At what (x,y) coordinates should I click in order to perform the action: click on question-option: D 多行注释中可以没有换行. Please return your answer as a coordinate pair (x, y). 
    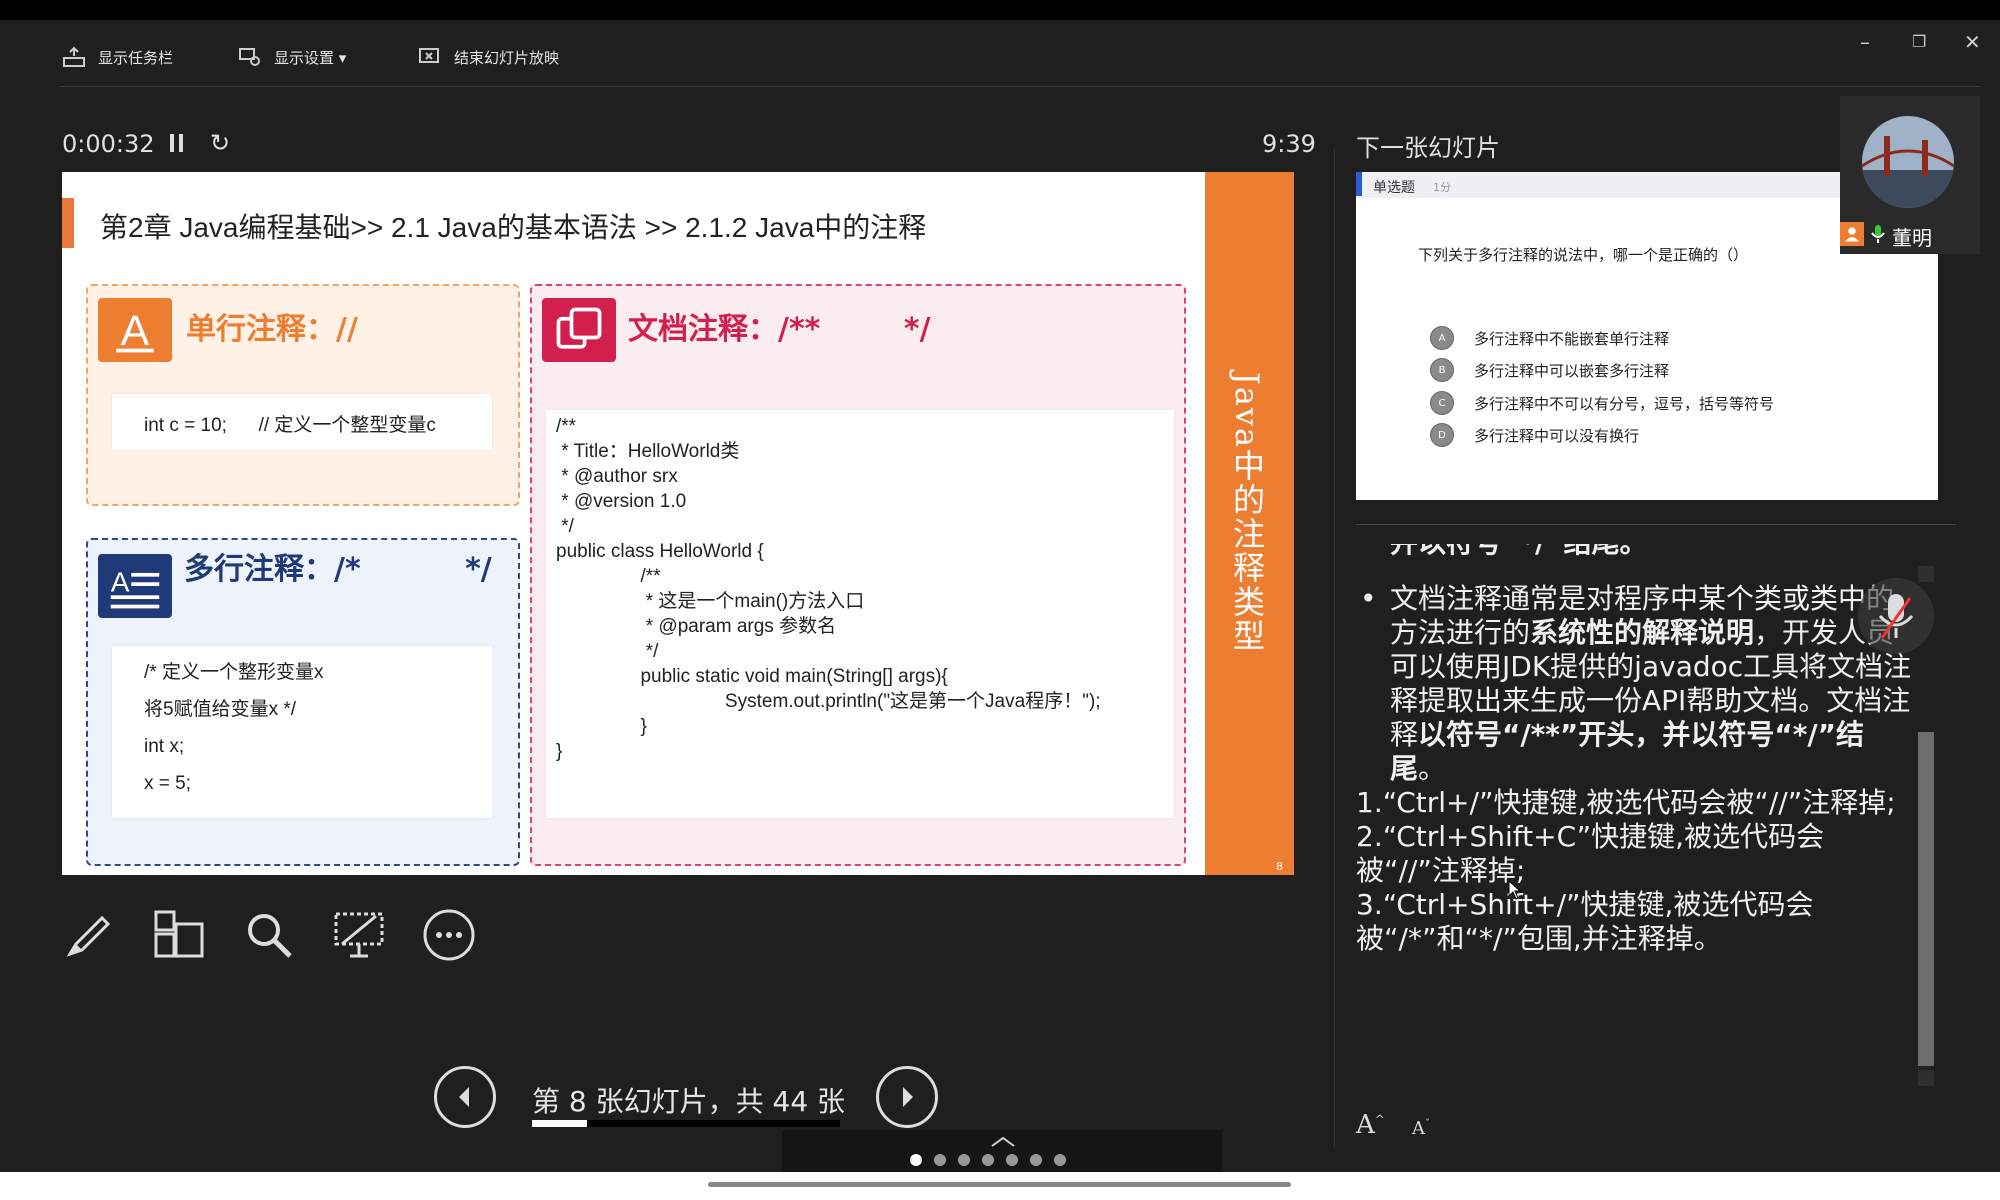
    Looking at the image, I should click on (1534, 435).